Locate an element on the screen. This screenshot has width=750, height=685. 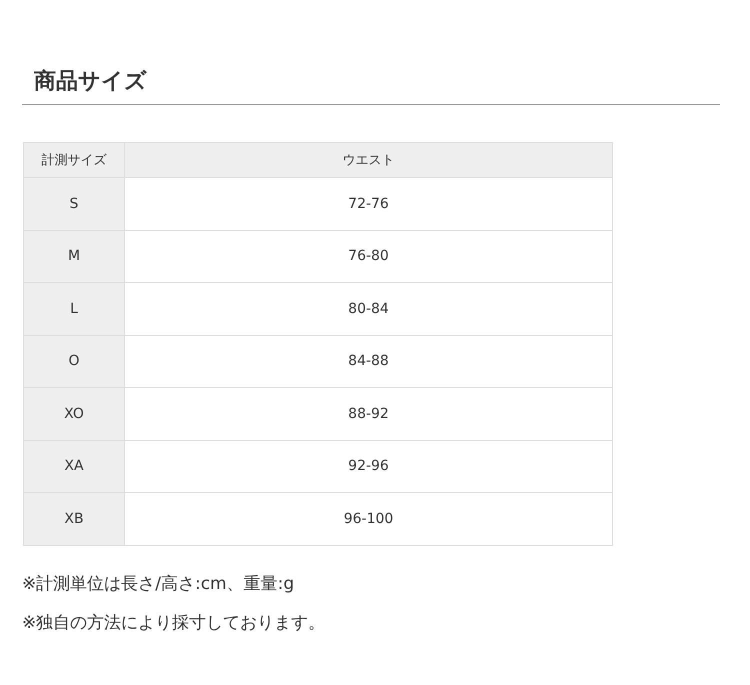
table-cell: O is located at coordinates (74, 361).